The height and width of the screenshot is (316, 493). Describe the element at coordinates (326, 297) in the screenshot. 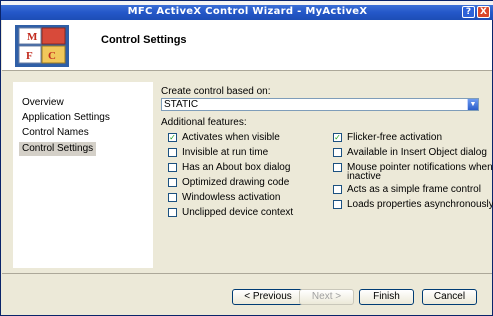

I see `next-button: Next >` at that location.